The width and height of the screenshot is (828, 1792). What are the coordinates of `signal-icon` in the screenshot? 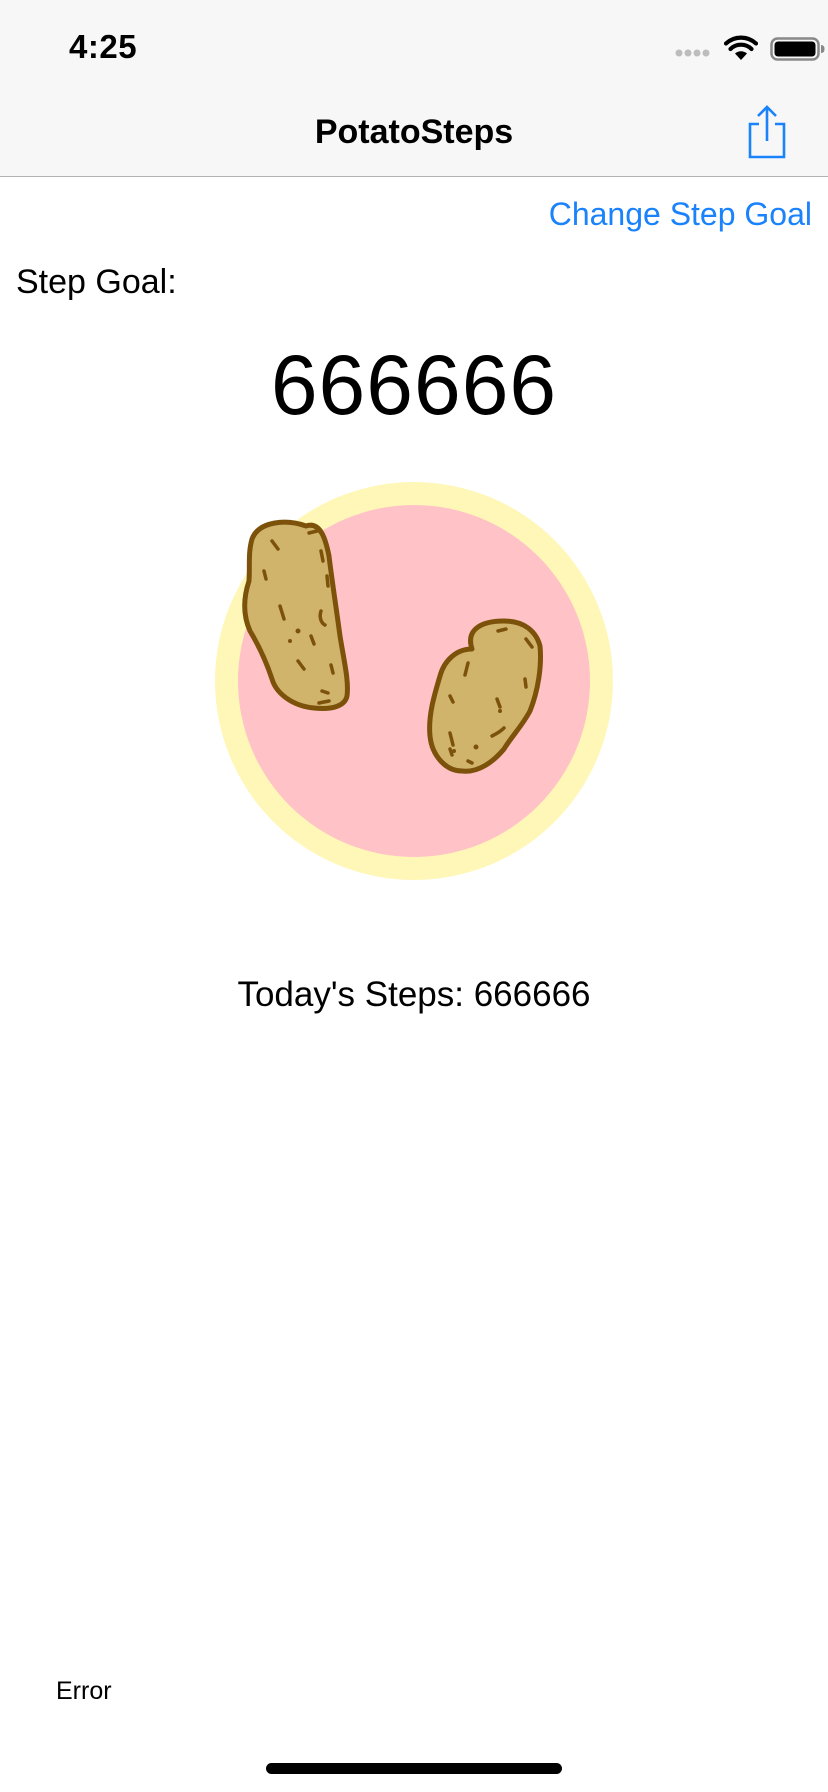 It's located at (692, 53).